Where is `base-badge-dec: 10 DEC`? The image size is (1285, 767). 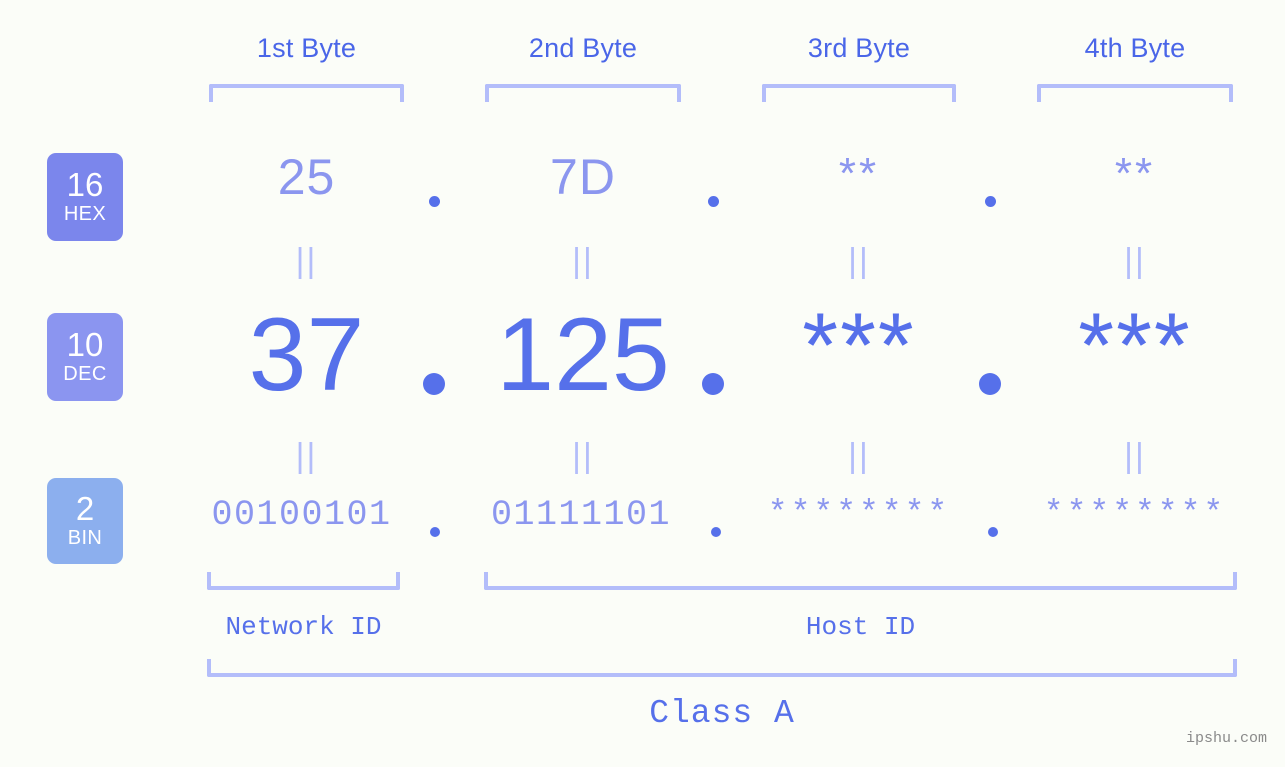
base-badge-dec: 10 DEC is located at coordinates (85, 357).